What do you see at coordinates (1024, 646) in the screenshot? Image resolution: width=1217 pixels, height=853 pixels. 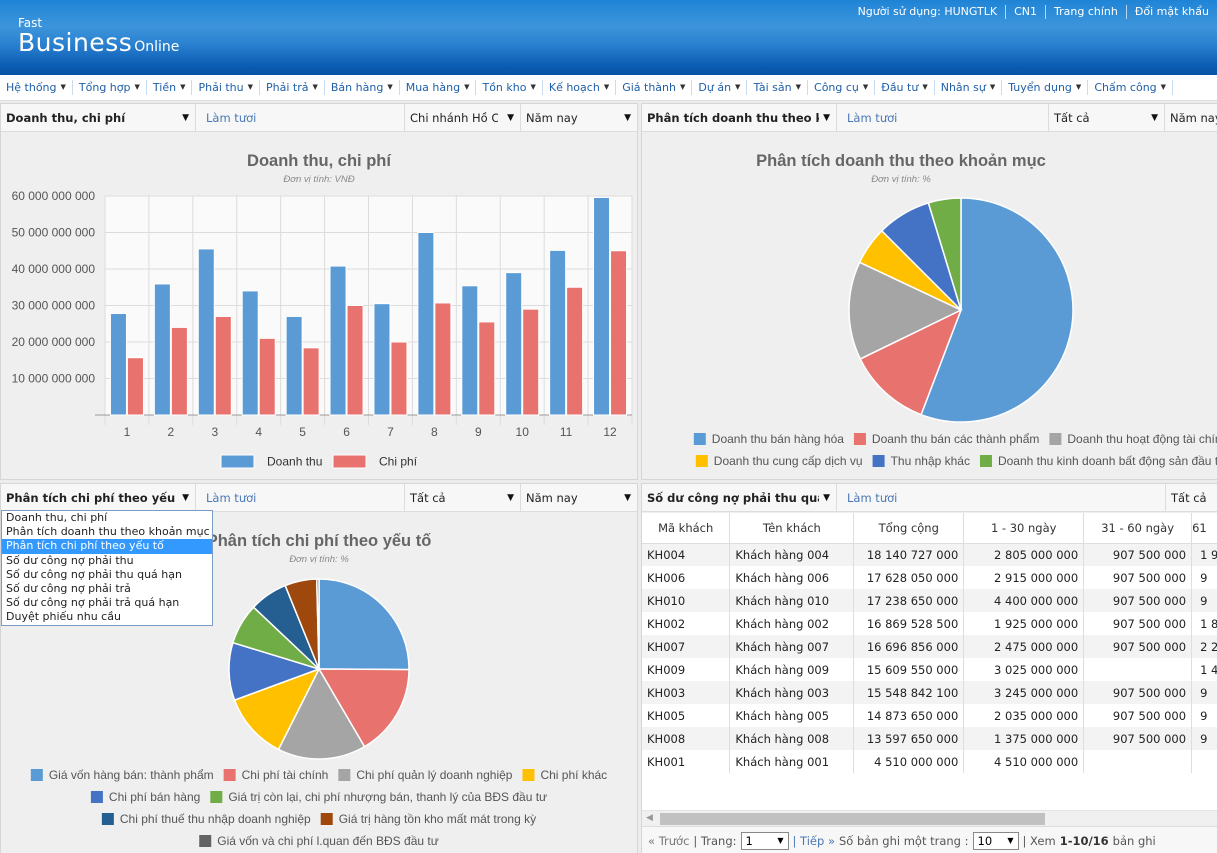 I see `table-cell: 2 475 000 000` at bounding box center [1024, 646].